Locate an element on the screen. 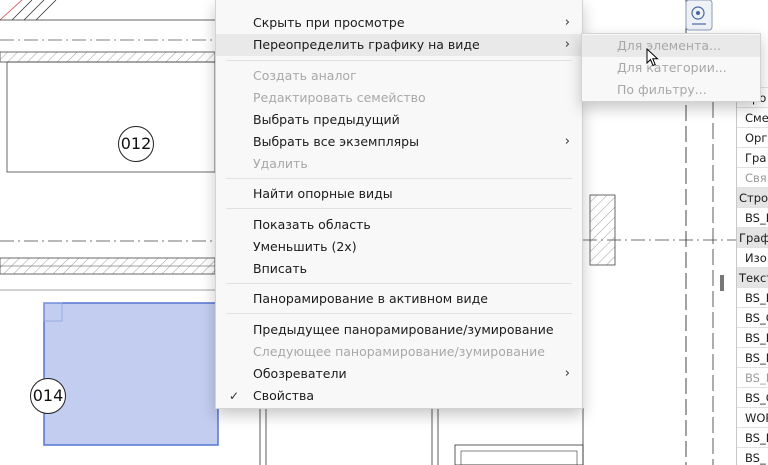  context-menu-item-label: Предыдущее панорамирование/зумирование is located at coordinates (403, 329).